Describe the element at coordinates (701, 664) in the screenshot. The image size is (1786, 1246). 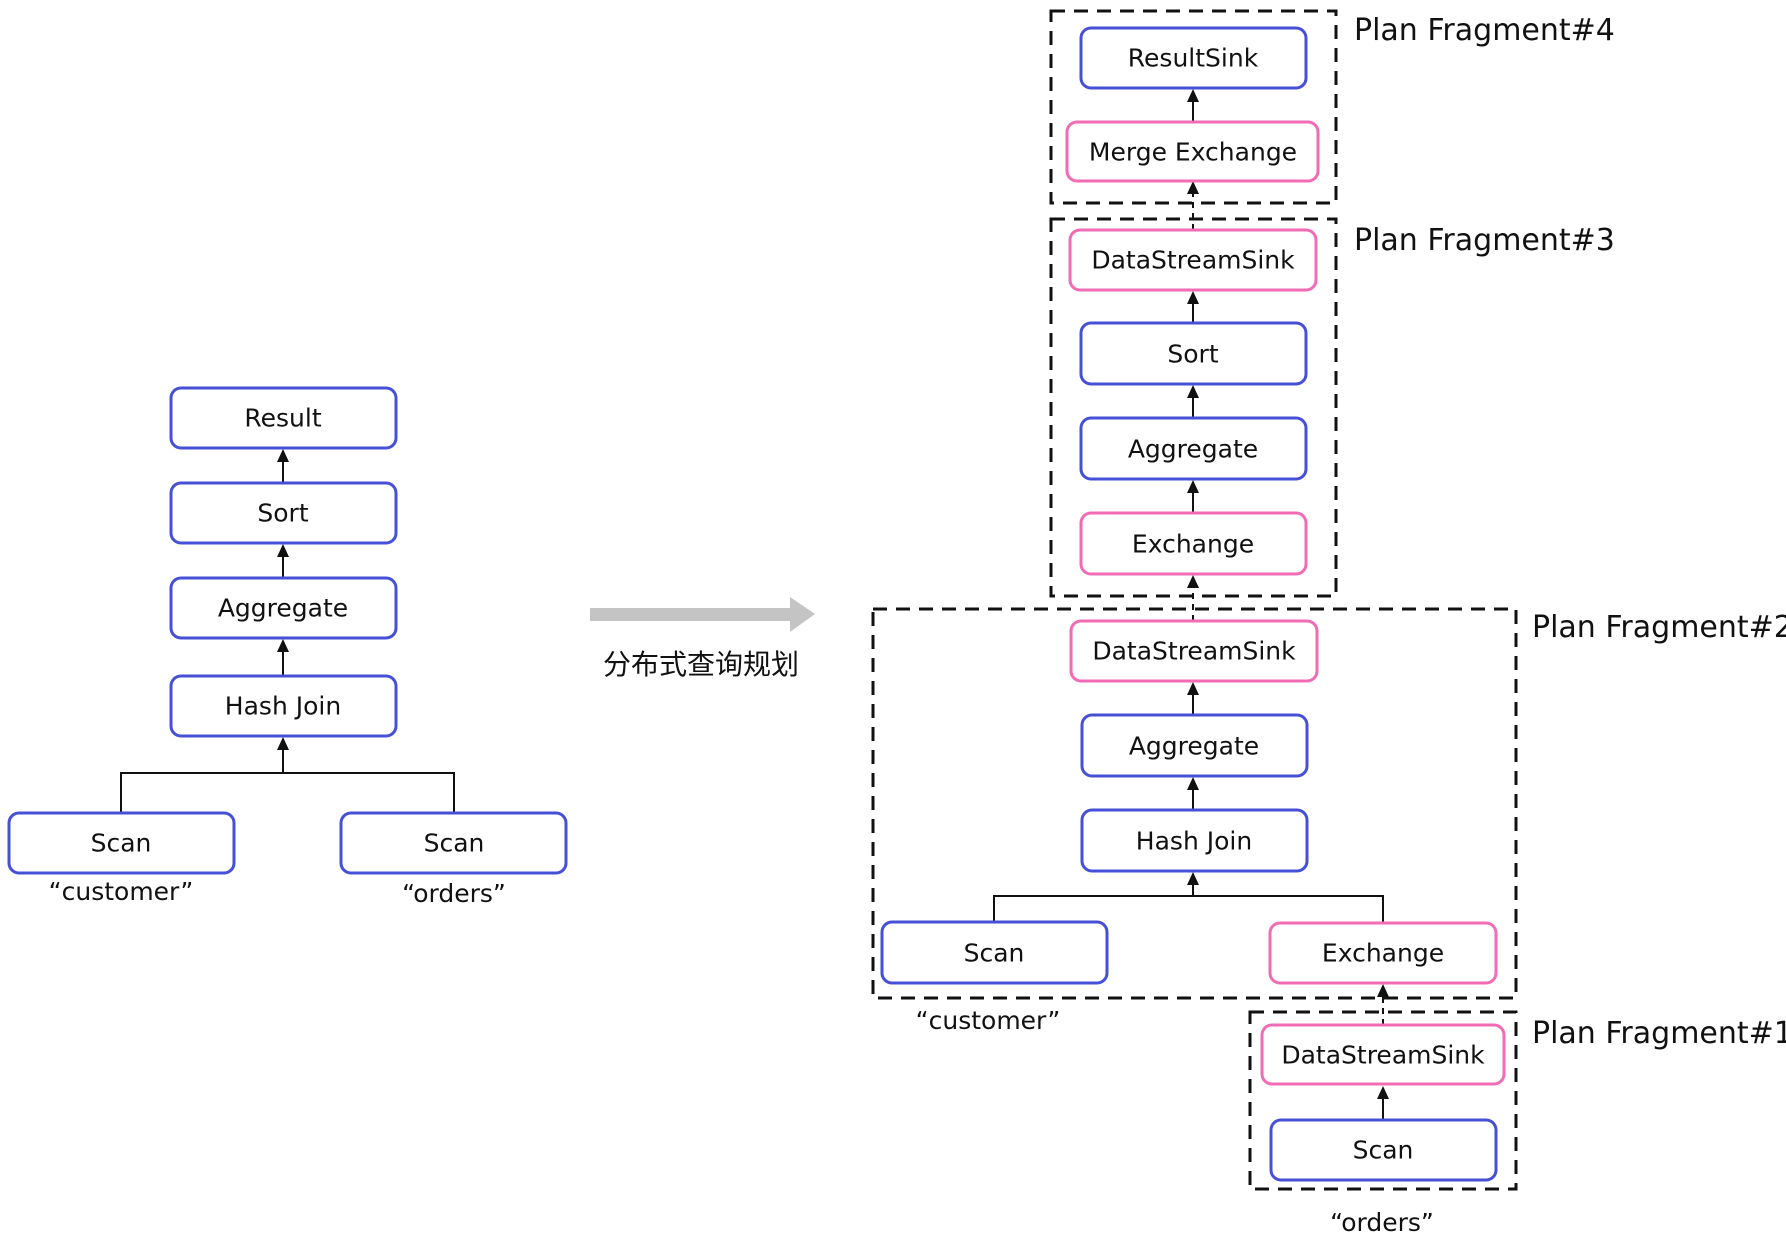
I see `transform-label: 分布式查询规划` at that location.